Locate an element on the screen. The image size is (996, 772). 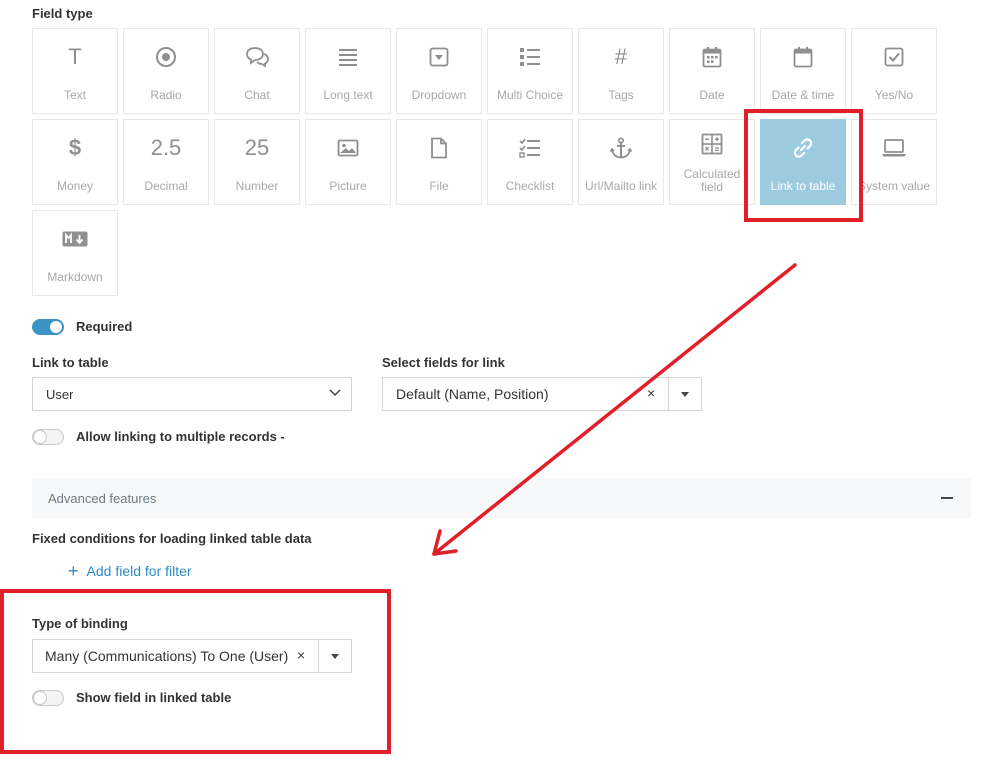
required-label: Required is located at coordinates (104, 326).